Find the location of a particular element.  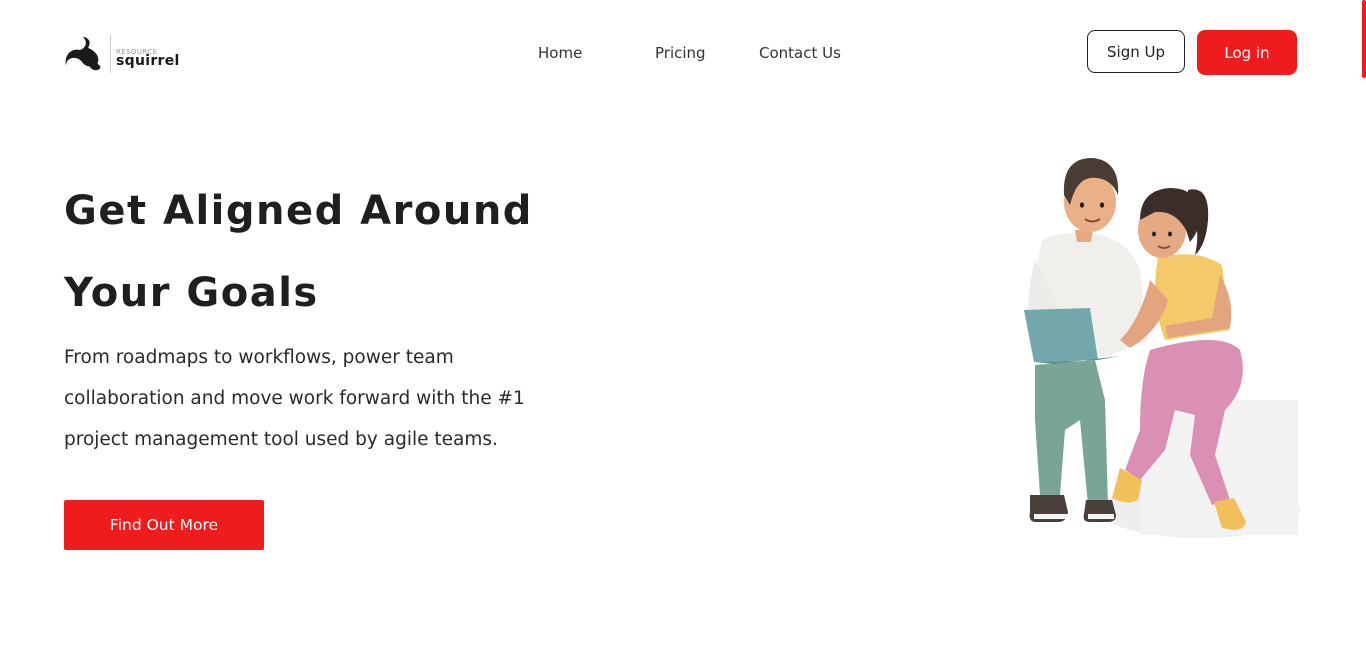

find-out-more-button: Find Out More is located at coordinates (164, 525).